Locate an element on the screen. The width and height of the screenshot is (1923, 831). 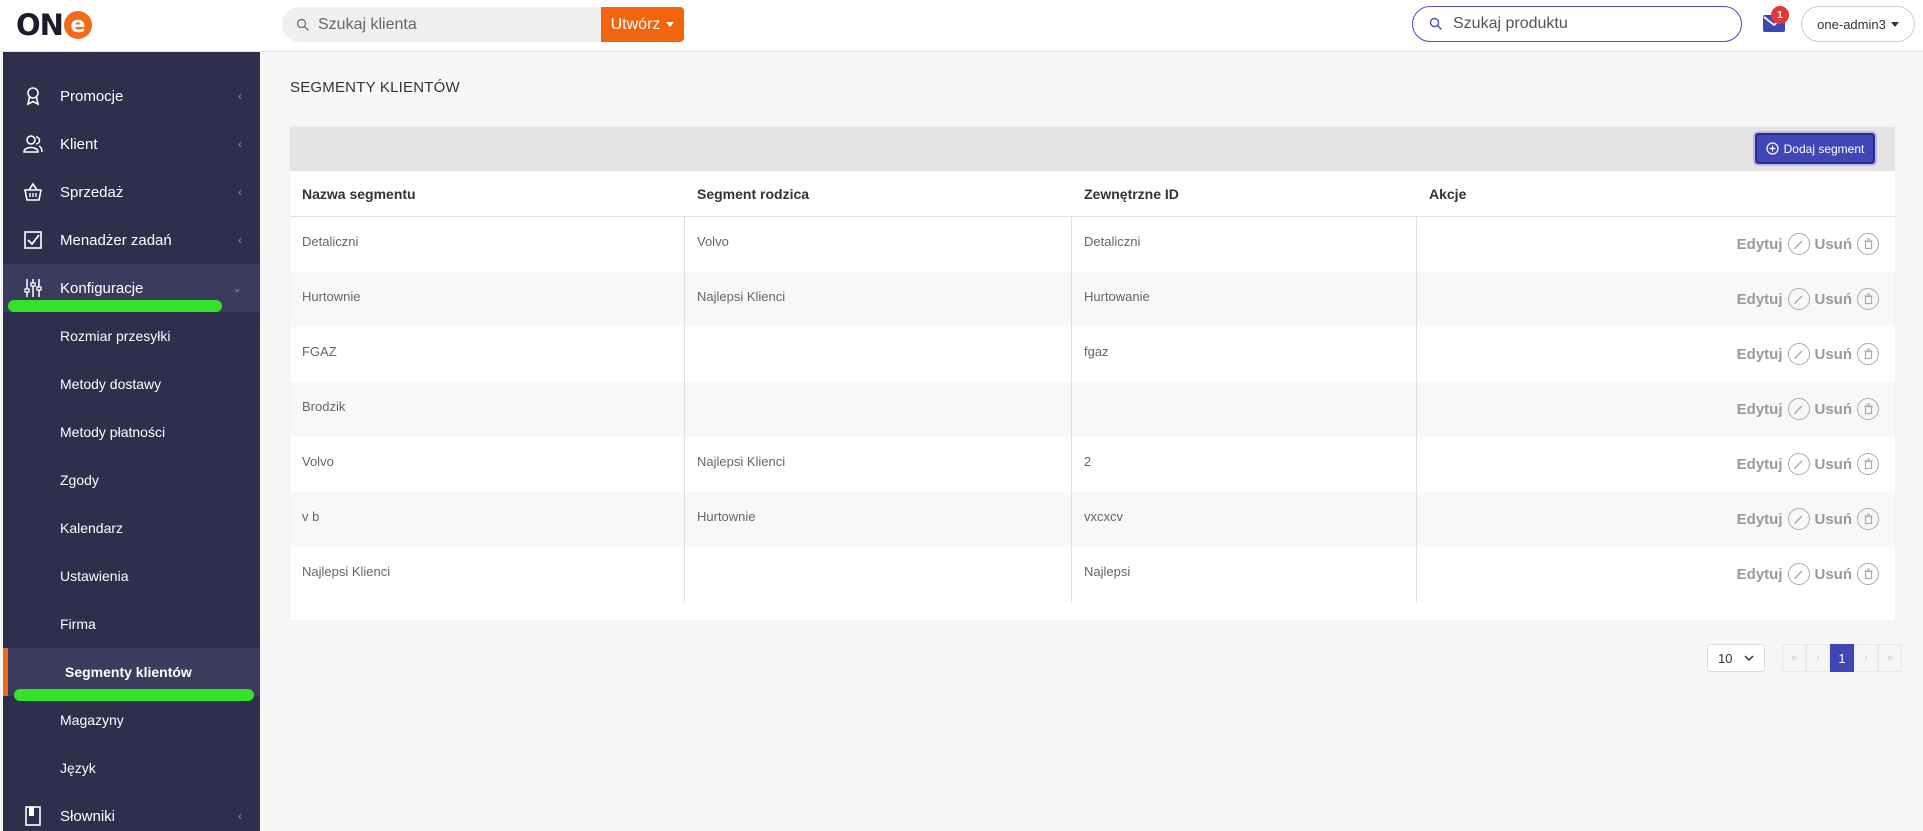
client-search is located at coordinates (442, 24).